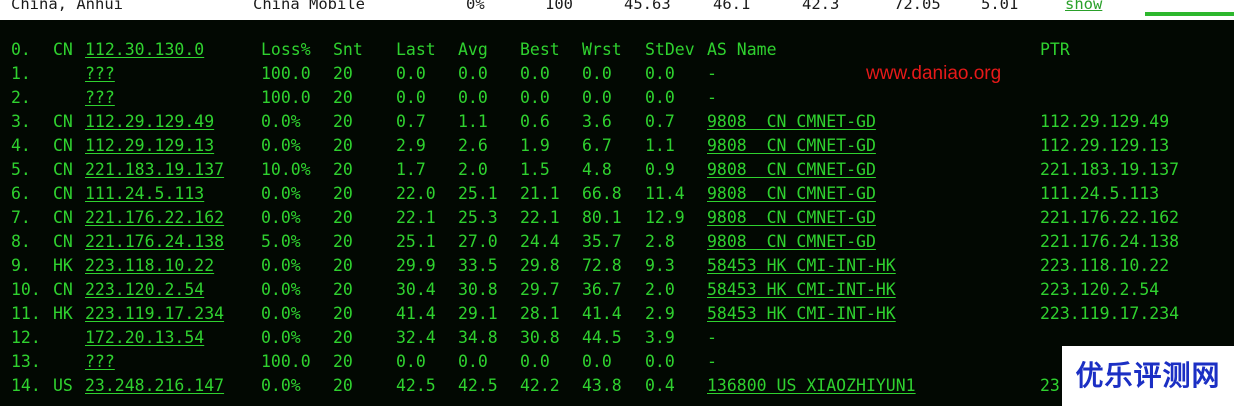 The width and height of the screenshot is (1234, 406). Describe the element at coordinates (1105, 121) in the screenshot. I see `hop-ptr: 112.29.129.49` at that location.